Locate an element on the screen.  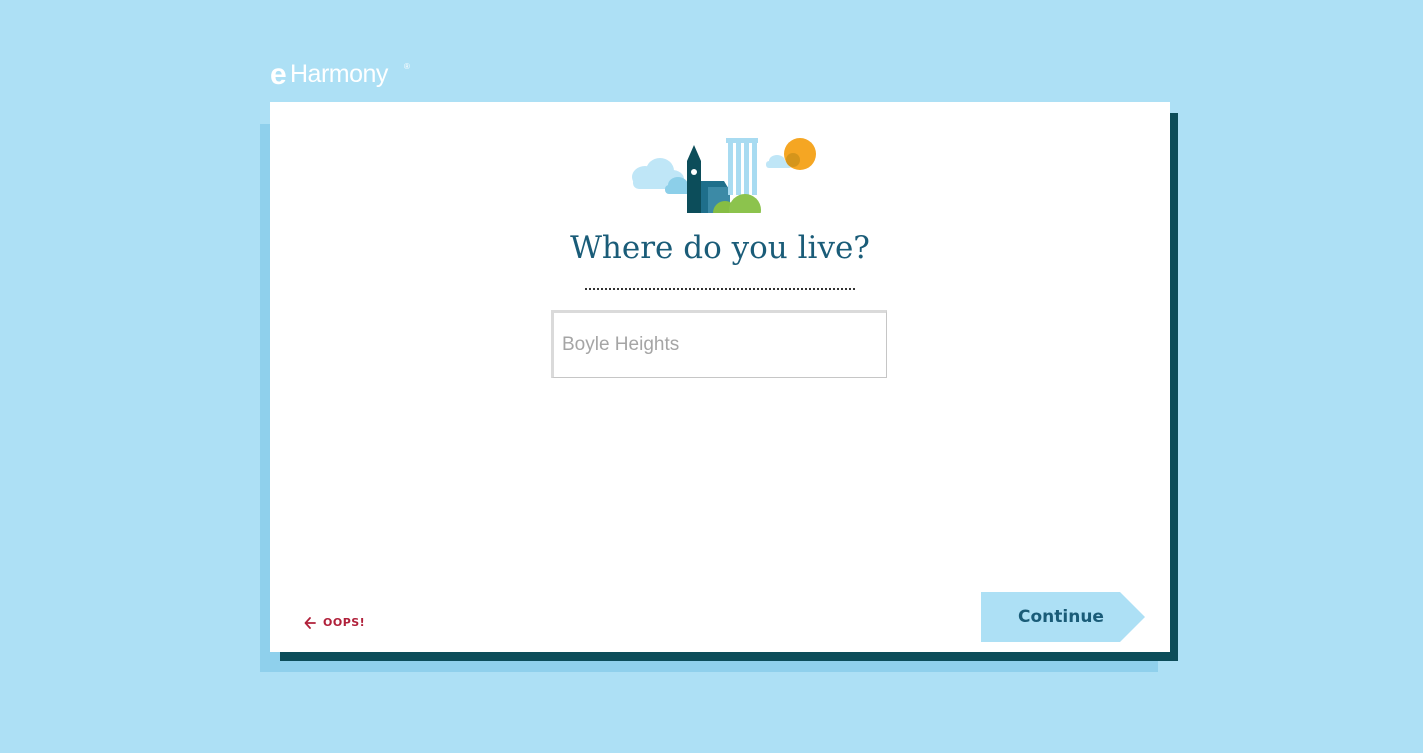
continue-button-label: Continue is located at coordinates (1061, 617).